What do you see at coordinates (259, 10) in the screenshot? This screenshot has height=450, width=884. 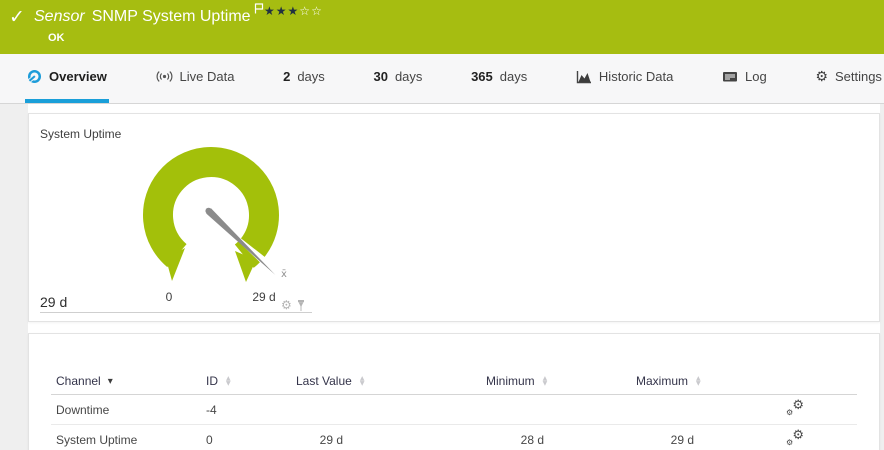 I see `flag-icon` at bounding box center [259, 10].